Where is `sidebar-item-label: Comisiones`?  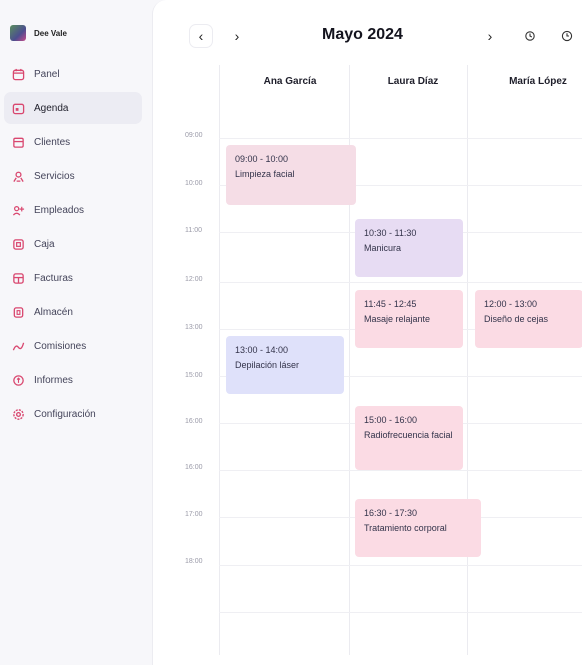
sidebar-item-label: Comisiones is located at coordinates (60, 346).